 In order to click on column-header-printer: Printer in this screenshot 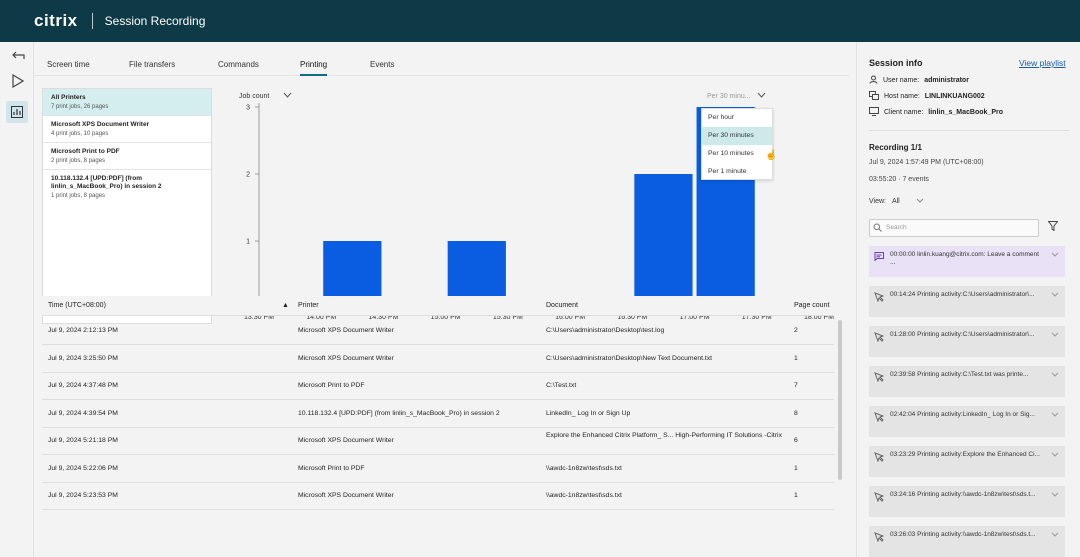, I will do `click(308, 305)`.